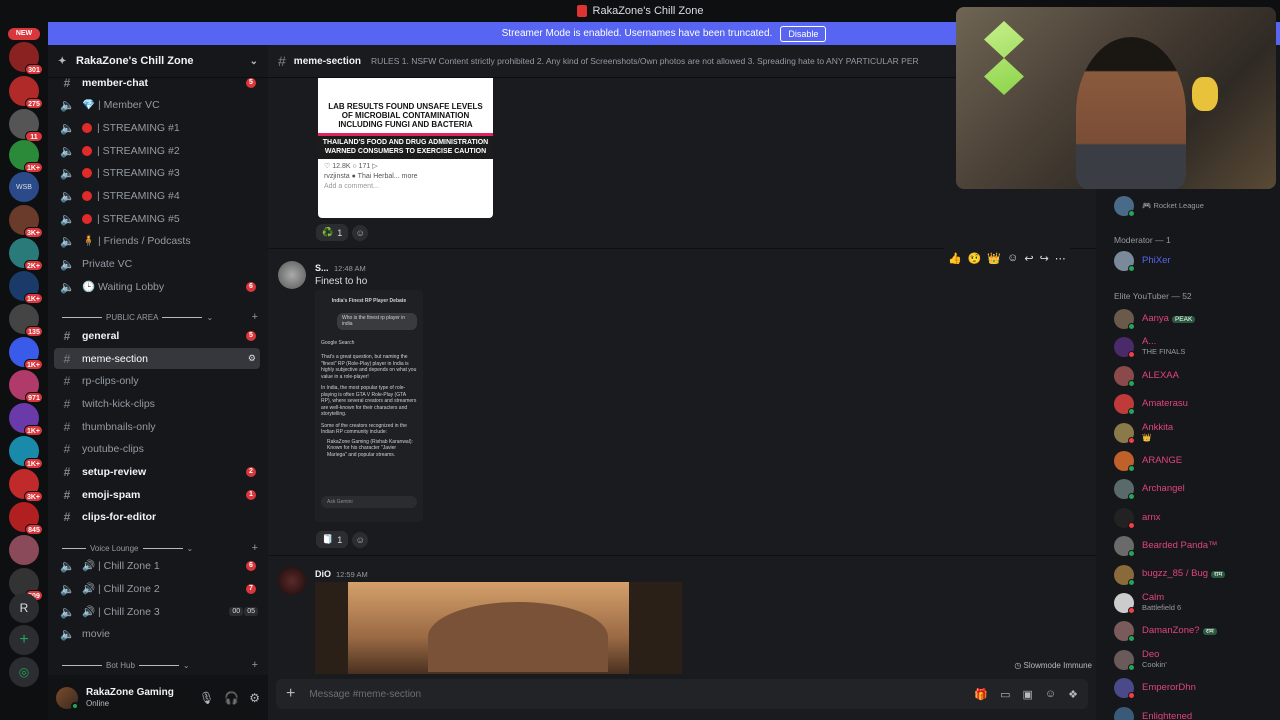 Image resolution: width=1280 pixels, height=720 pixels. I want to click on channel-streaming-4: 🔈 | STREAMING #4, so click(157, 195).